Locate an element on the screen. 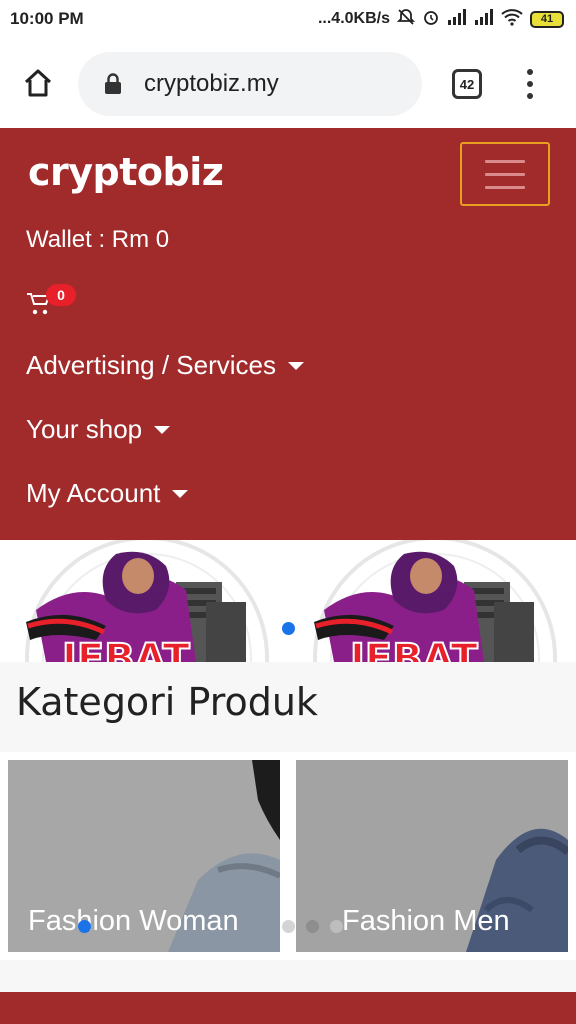  address-bar: cryptobiz.my is located at coordinates (250, 84).